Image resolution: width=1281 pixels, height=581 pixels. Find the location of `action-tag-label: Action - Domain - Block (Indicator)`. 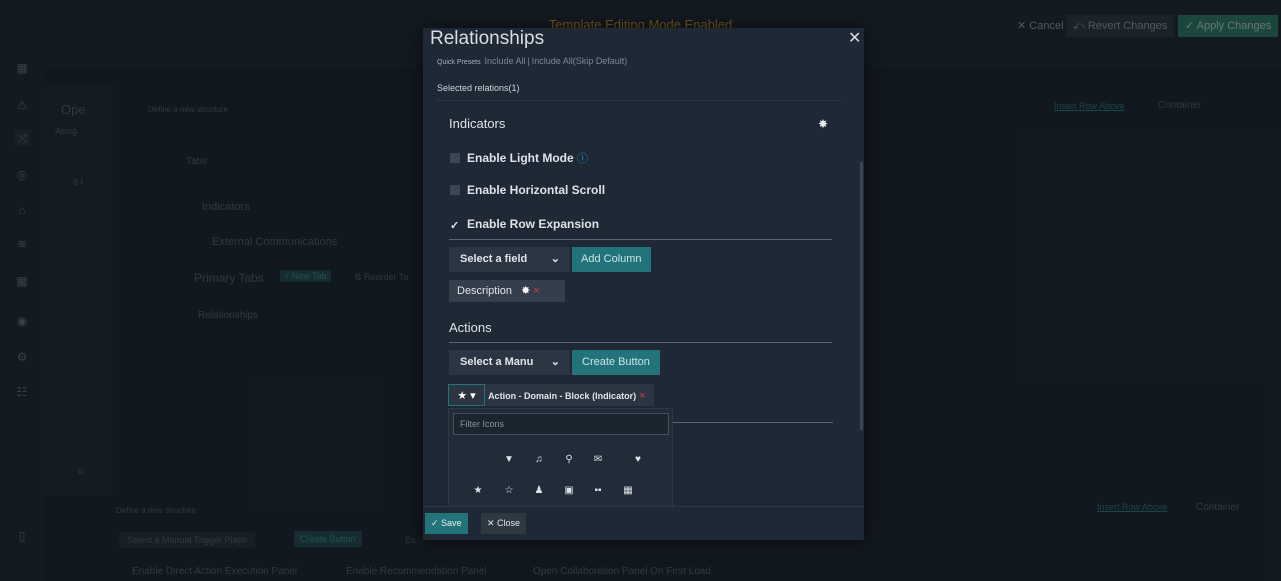

action-tag-label: Action - Domain - Block (Indicator) is located at coordinates (562, 396).